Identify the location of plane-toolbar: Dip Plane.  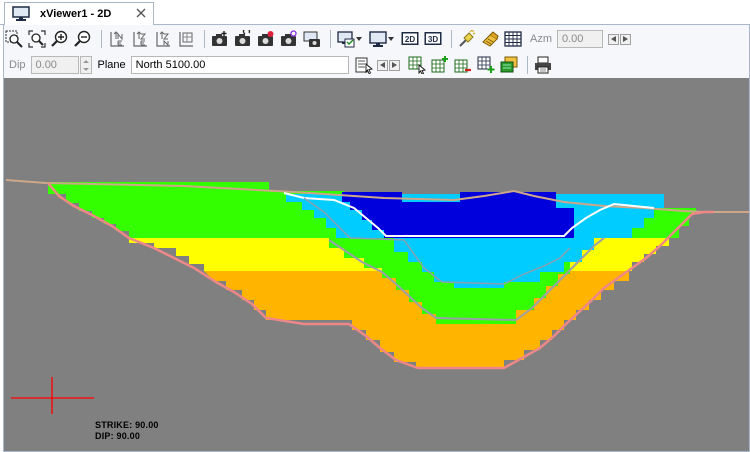
(376, 65).